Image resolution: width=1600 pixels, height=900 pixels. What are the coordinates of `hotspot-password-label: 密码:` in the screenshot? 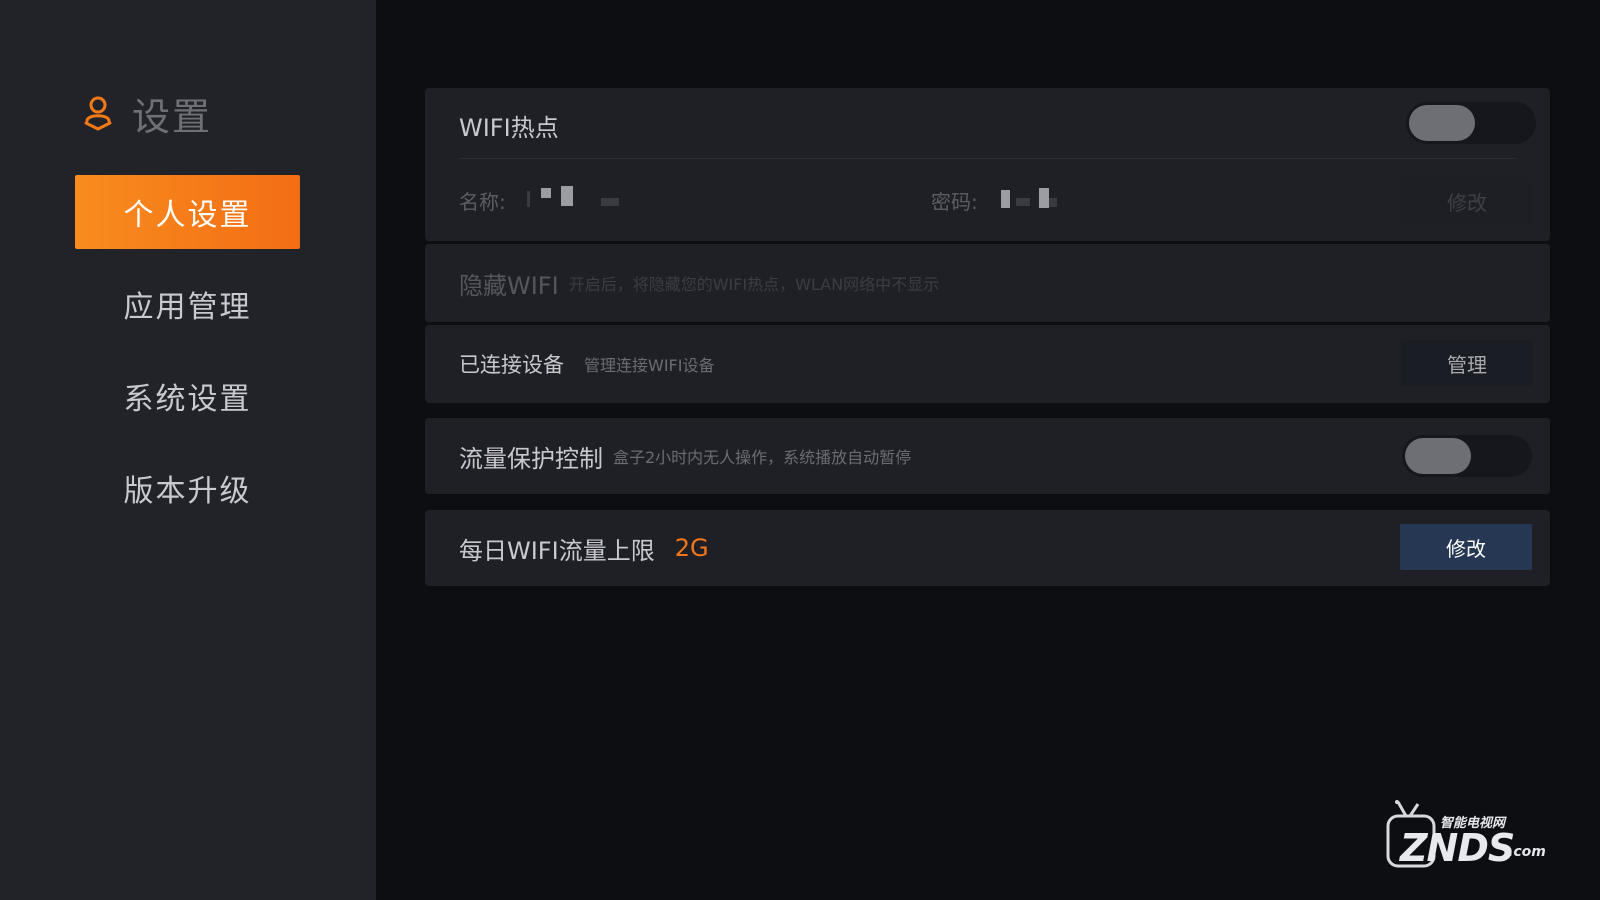 It's located at (954, 202).